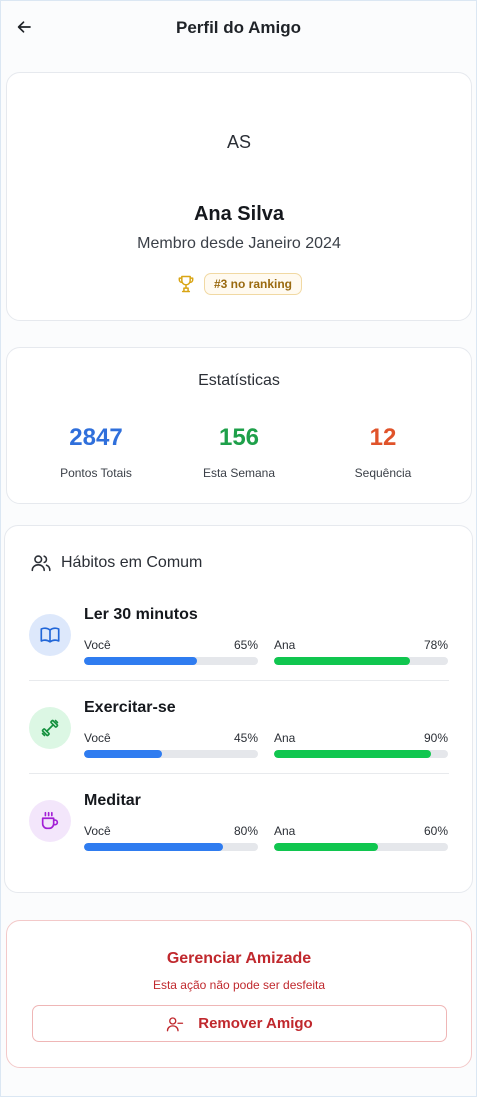 The height and width of the screenshot is (1097, 477). I want to click on habits-header: Hábitos em Comum, so click(116, 563).